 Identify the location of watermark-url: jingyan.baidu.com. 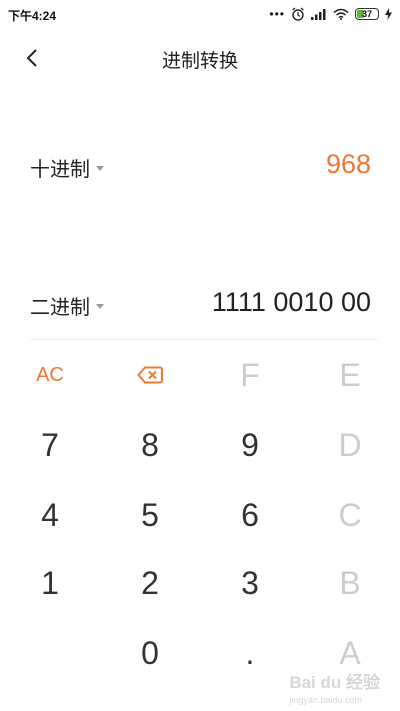
(325, 700).